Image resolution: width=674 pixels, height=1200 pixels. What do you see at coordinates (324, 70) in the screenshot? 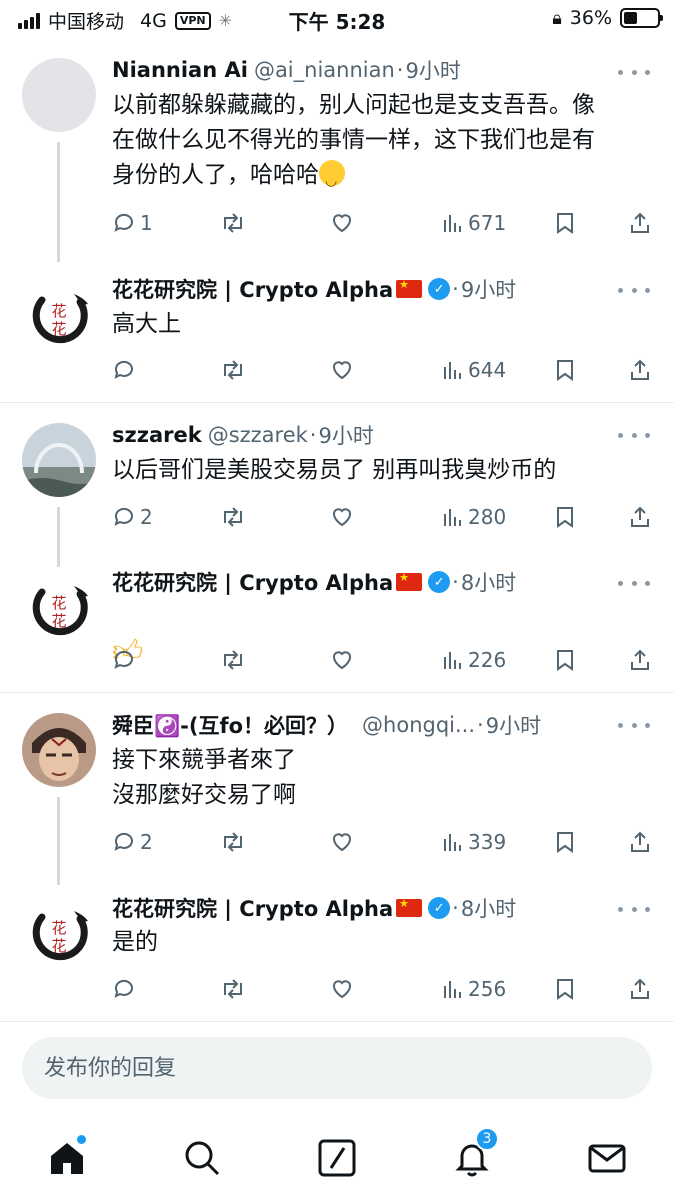
I see `author-handle: @ai_niannian` at bounding box center [324, 70].